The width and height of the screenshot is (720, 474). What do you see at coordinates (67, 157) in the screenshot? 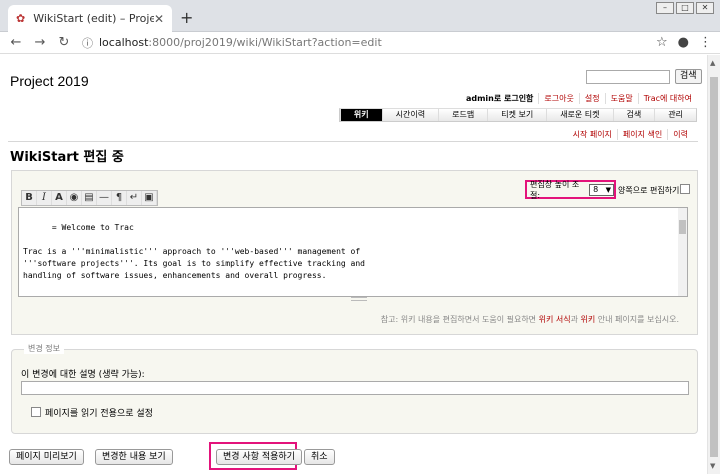
I see `page-title: WikiStart 편집 중` at bounding box center [67, 157].